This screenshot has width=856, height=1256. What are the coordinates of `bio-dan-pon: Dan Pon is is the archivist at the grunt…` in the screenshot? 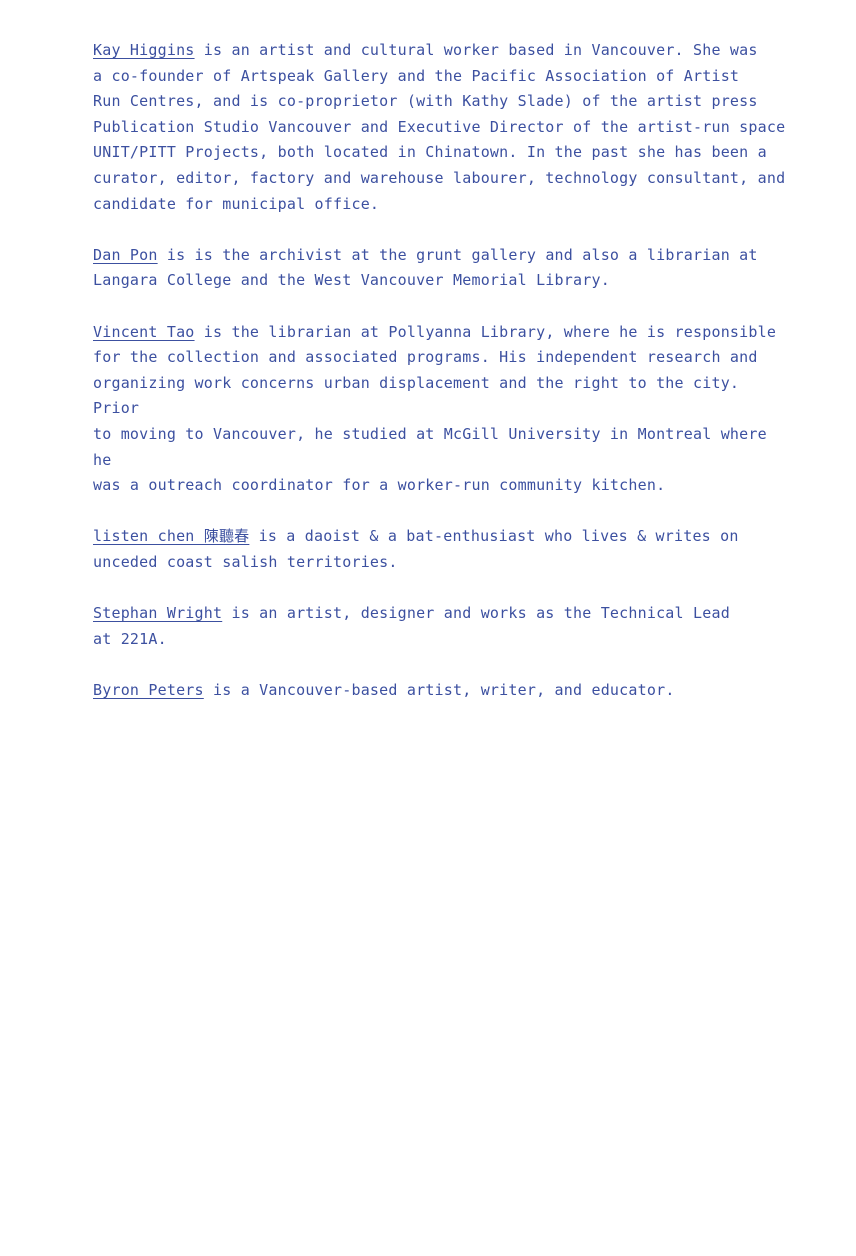 It's located at (443, 268).